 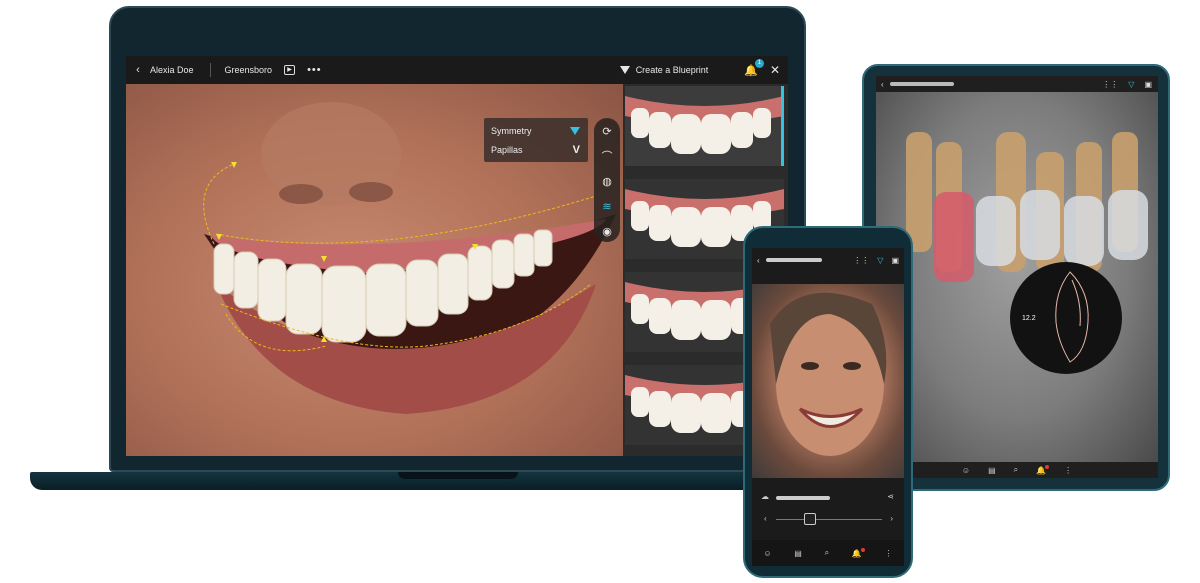 I want to click on laptop-notch, so click(x=458, y=475).